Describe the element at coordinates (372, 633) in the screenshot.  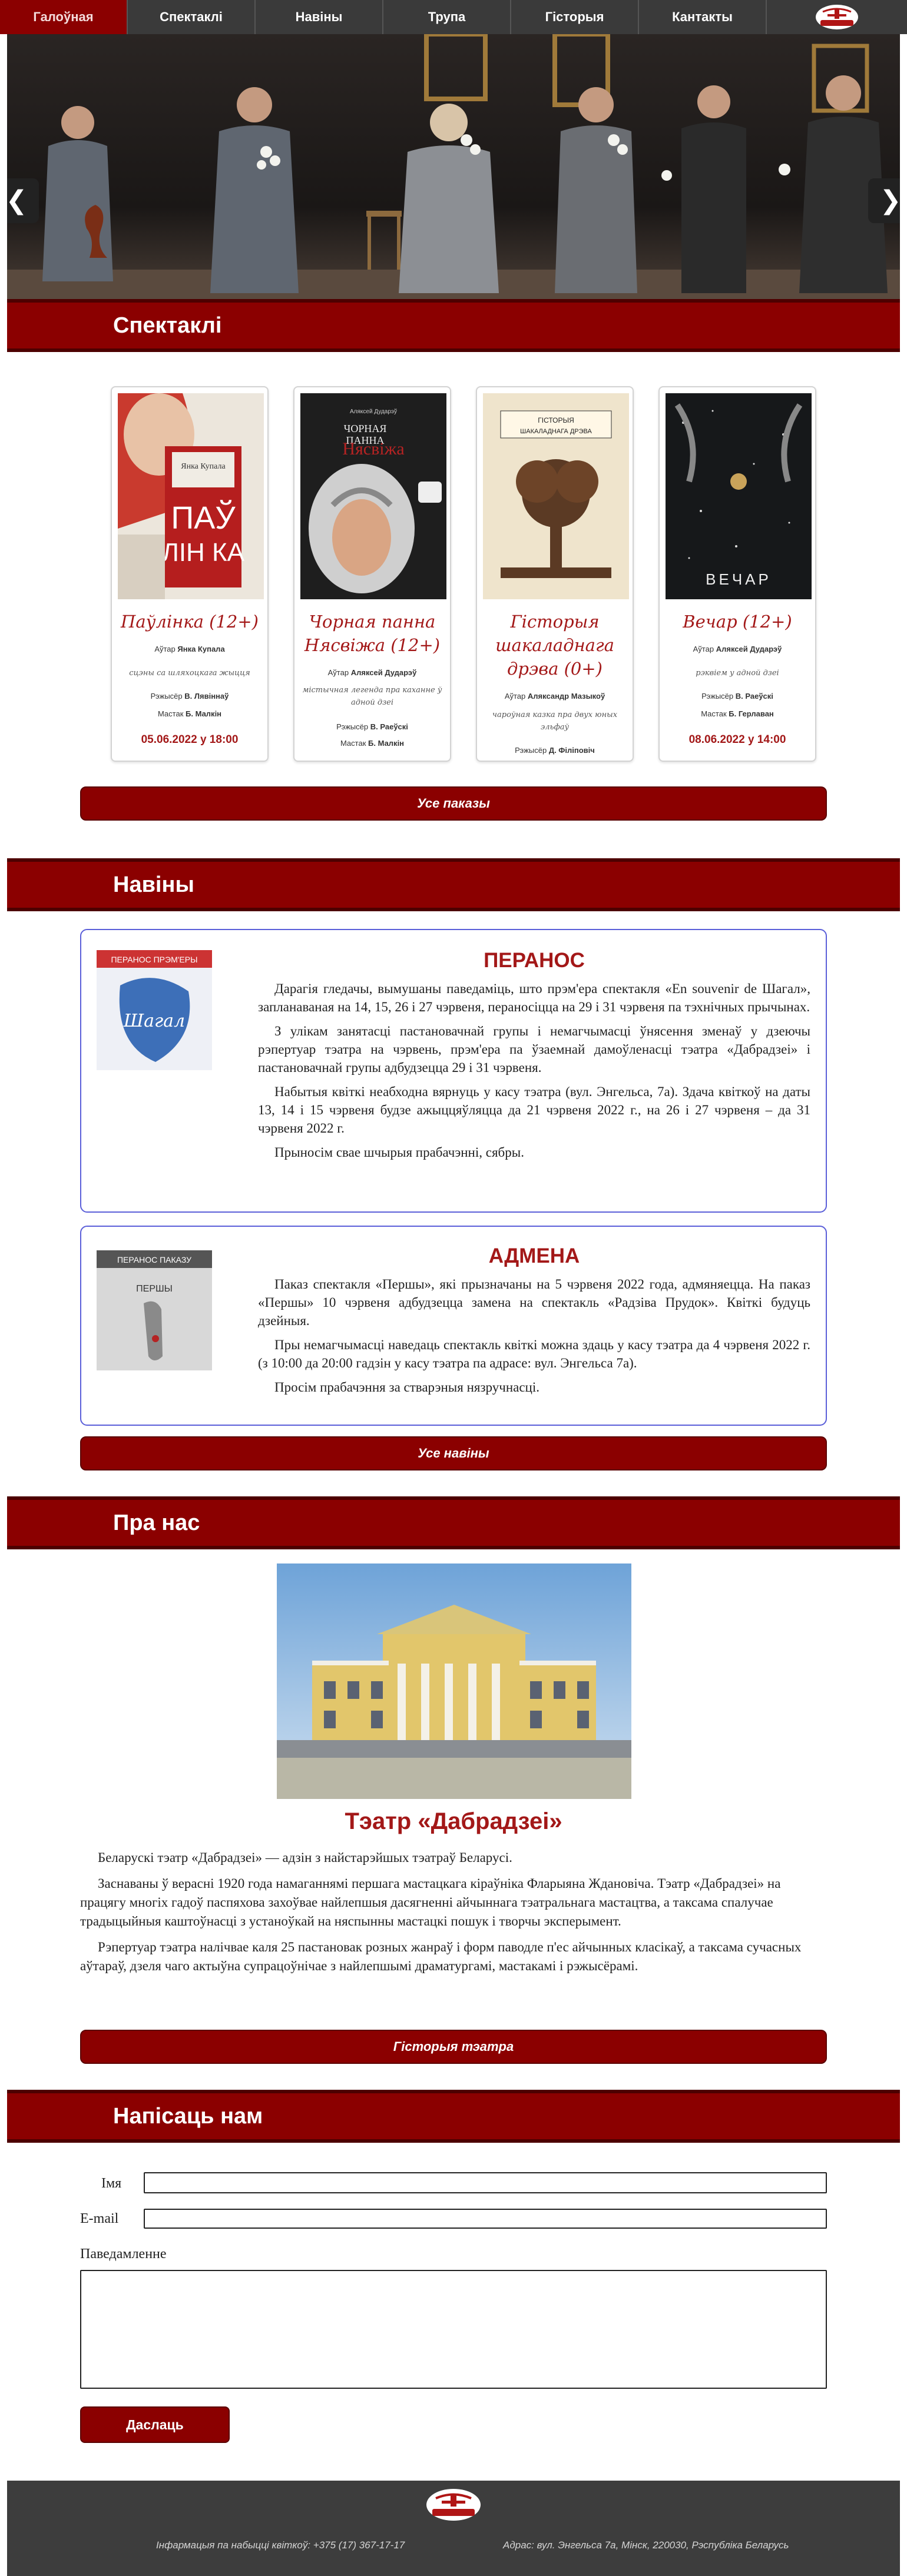
I see `performance-title: Чорная панна Нясвіжа (12+)` at that location.